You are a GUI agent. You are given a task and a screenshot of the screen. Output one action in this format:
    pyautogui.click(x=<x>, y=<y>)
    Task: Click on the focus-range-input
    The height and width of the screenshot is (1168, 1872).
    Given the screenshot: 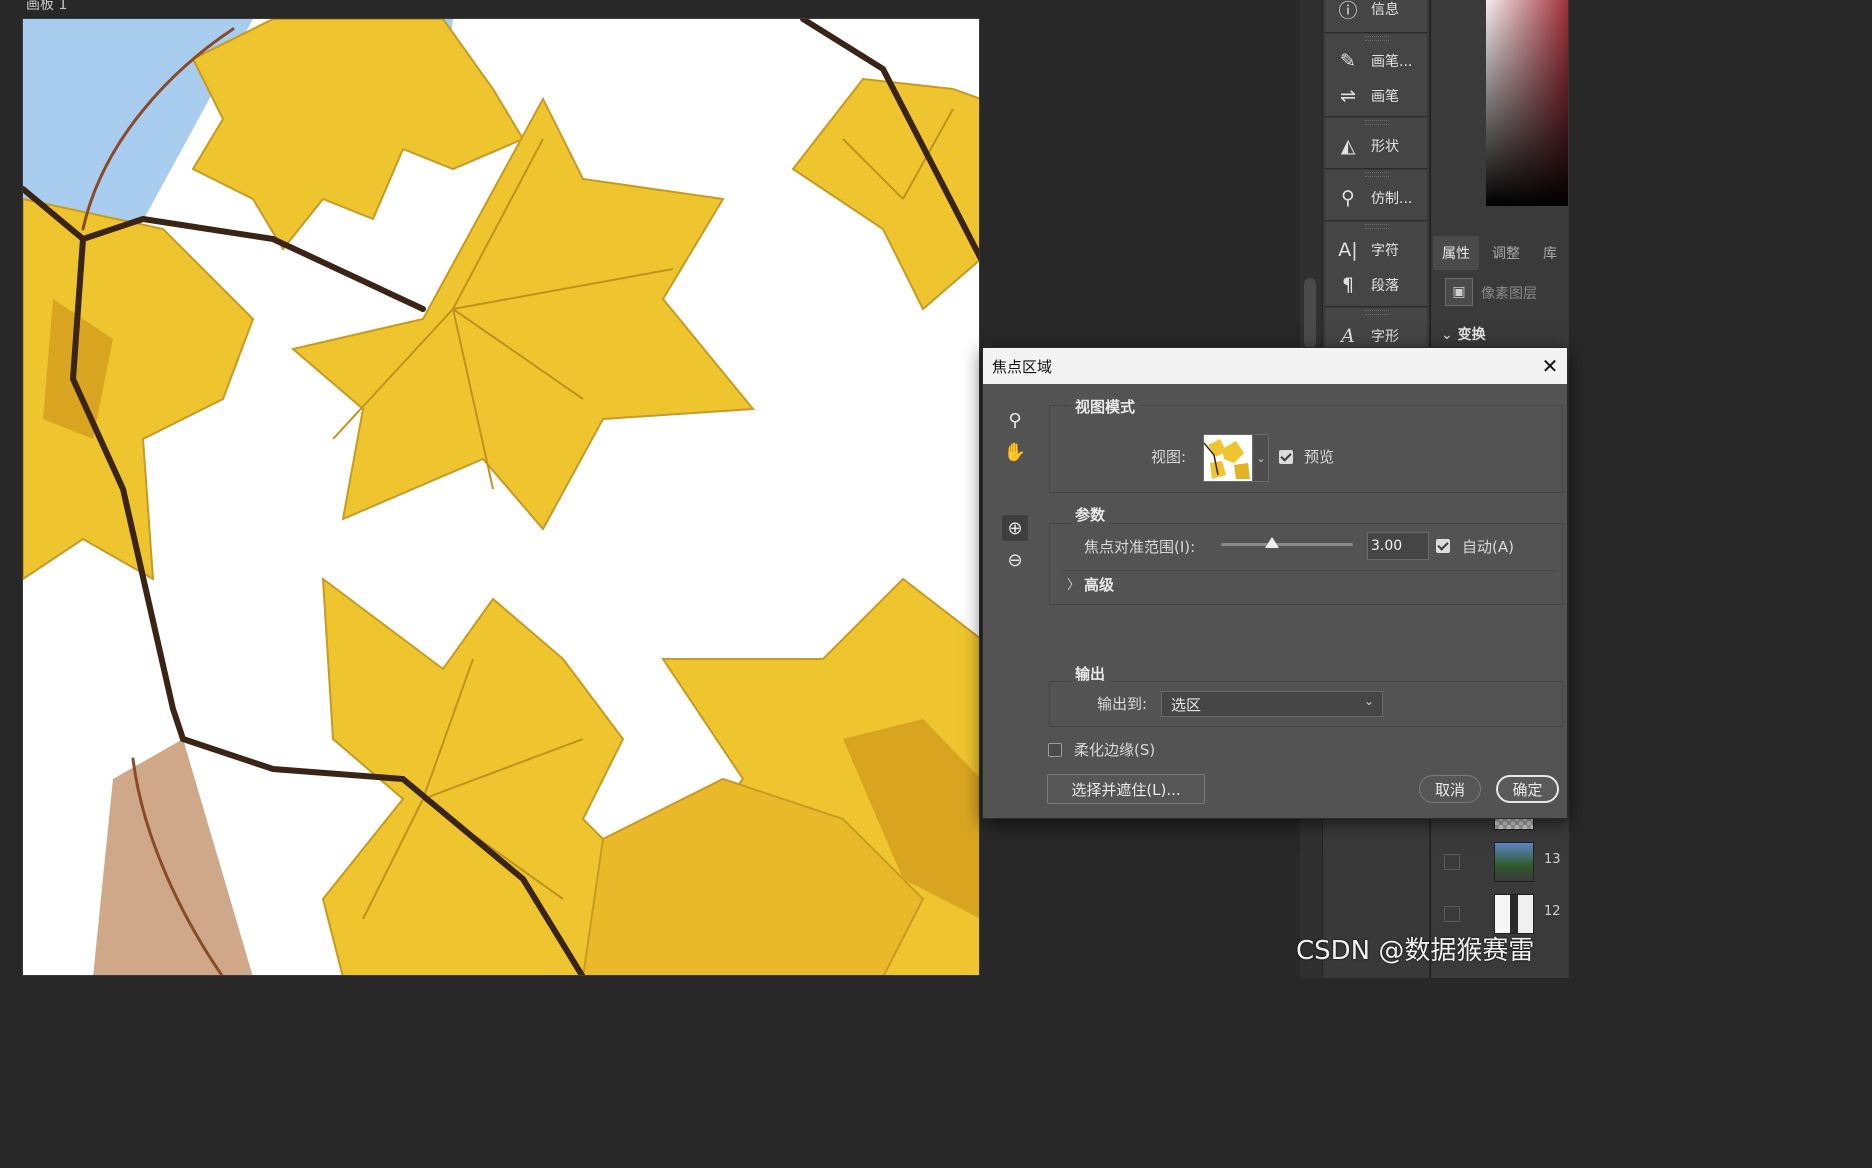 What is the action you would take?
    pyautogui.click(x=1398, y=546)
    